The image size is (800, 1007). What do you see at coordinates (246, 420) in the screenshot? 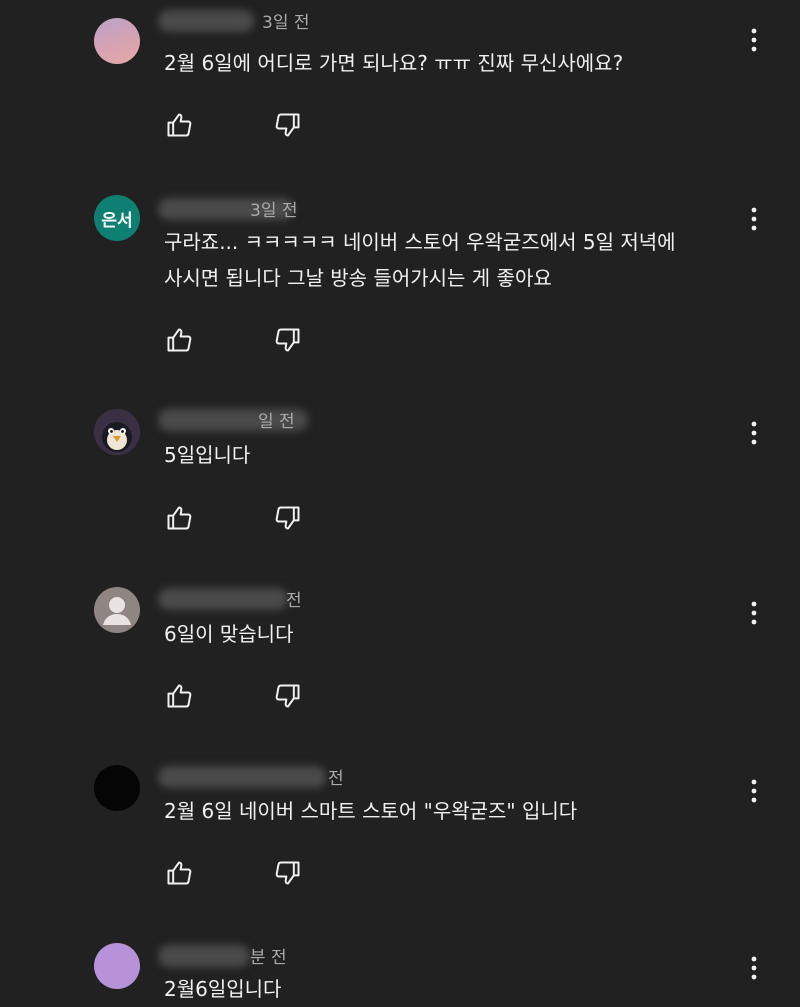
I see `comment-meta: 일 전` at bounding box center [246, 420].